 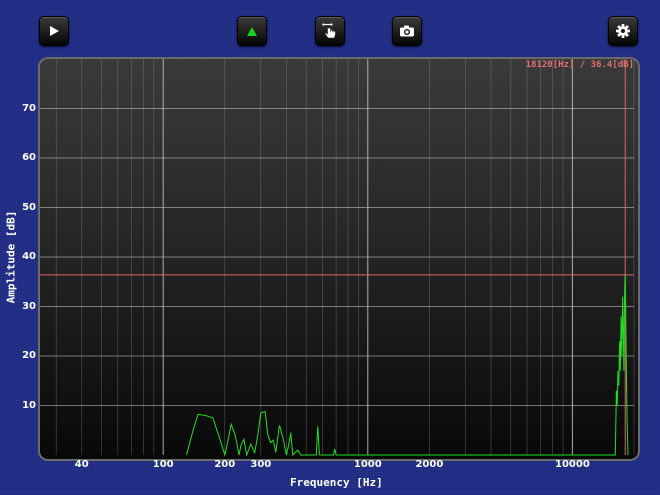 What do you see at coordinates (261, 464) in the screenshot?
I see `x-tick-label: 300` at bounding box center [261, 464].